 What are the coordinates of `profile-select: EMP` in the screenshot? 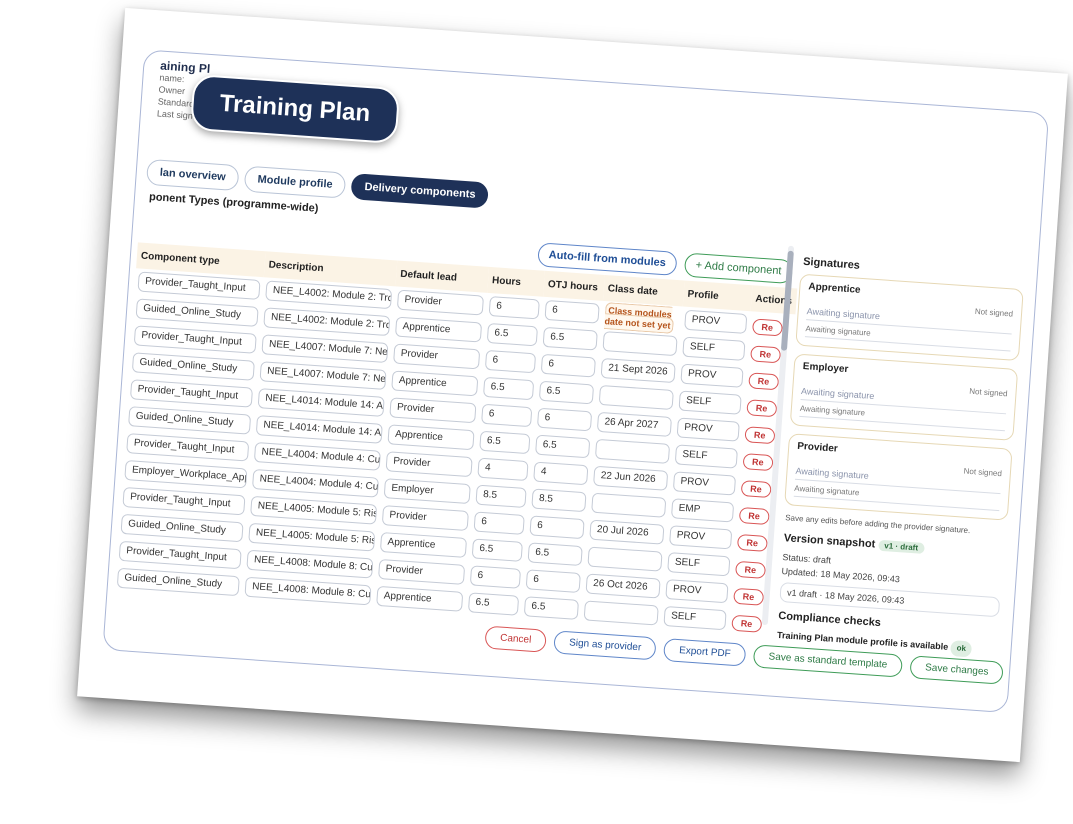 It's located at (702, 510).